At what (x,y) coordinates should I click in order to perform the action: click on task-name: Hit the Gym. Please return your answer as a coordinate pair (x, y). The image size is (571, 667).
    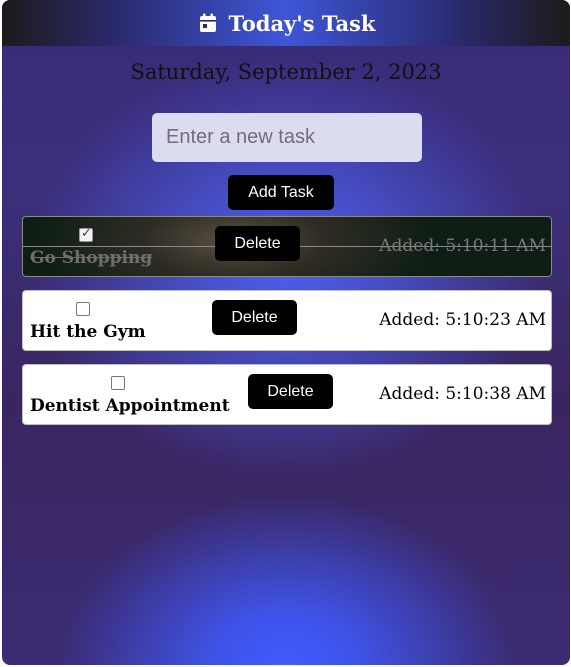
    Looking at the image, I should click on (88, 332).